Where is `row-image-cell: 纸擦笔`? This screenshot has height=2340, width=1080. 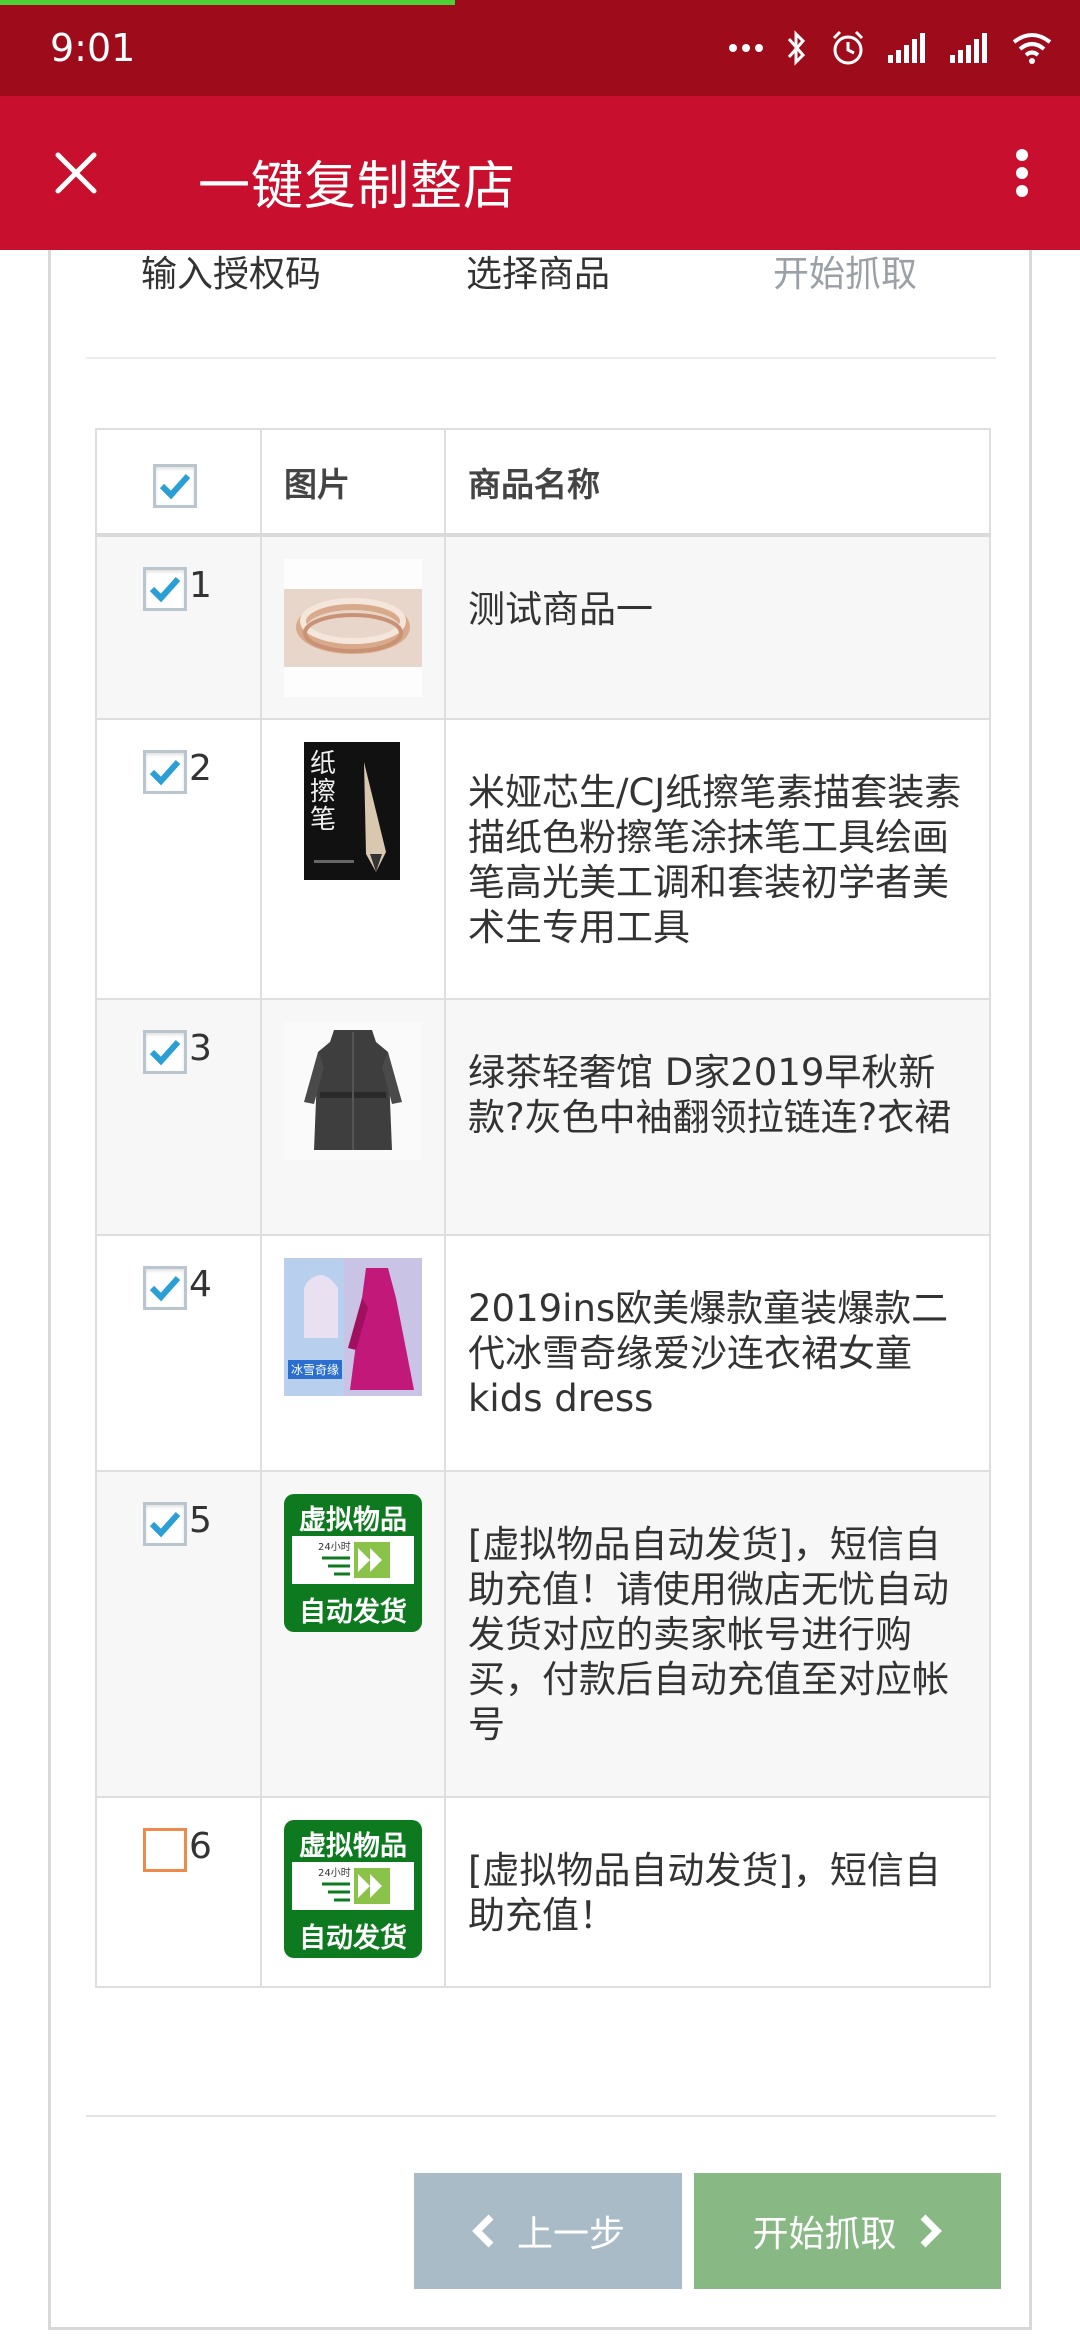 row-image-cell: 纸擦笔 is located at coordinates (353, 859).